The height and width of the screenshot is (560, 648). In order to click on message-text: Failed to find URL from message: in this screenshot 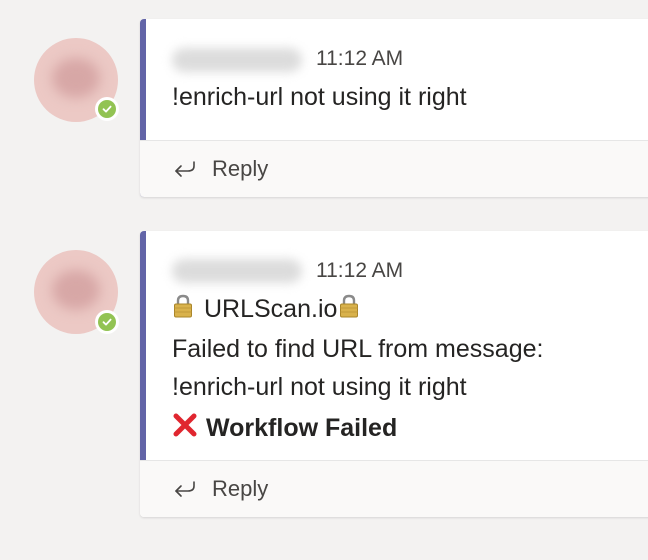, I will do `click(358, 349)`.